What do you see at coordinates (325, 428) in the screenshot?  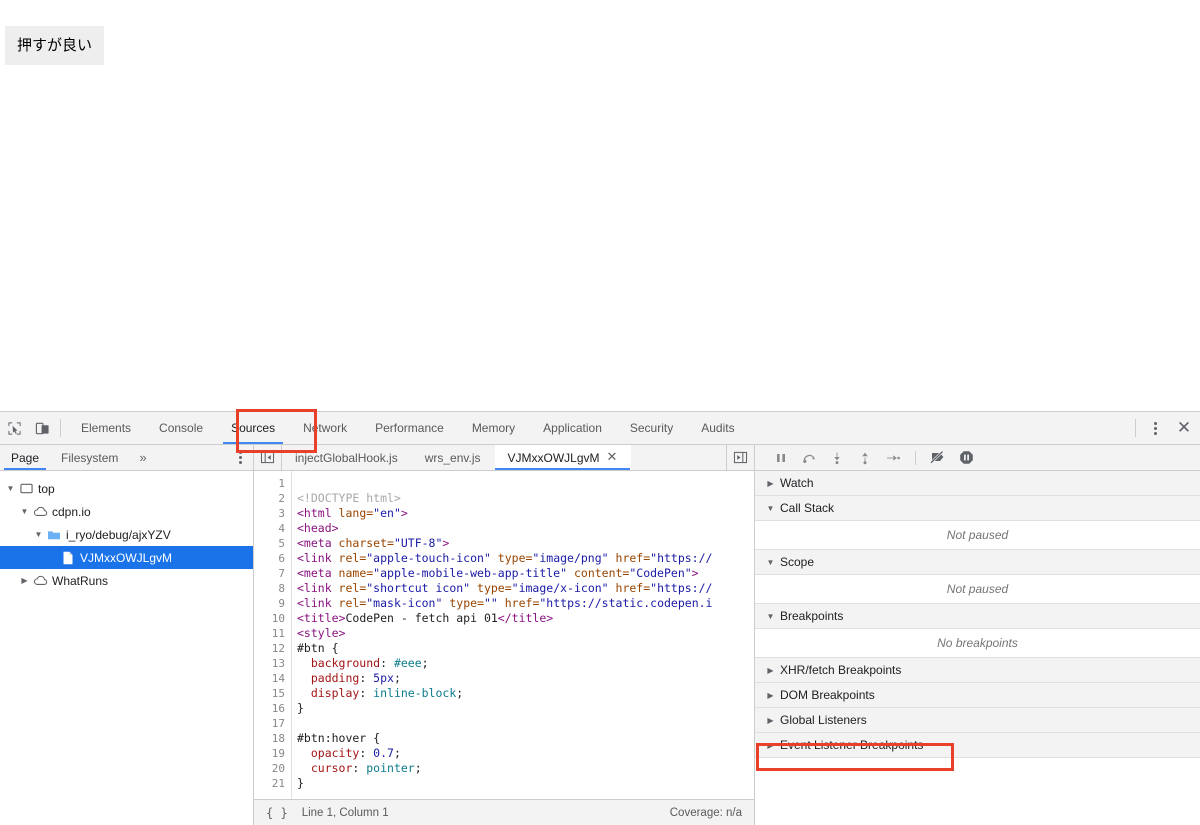 I see `tab-network: Network` at bounding box center [325, 428].